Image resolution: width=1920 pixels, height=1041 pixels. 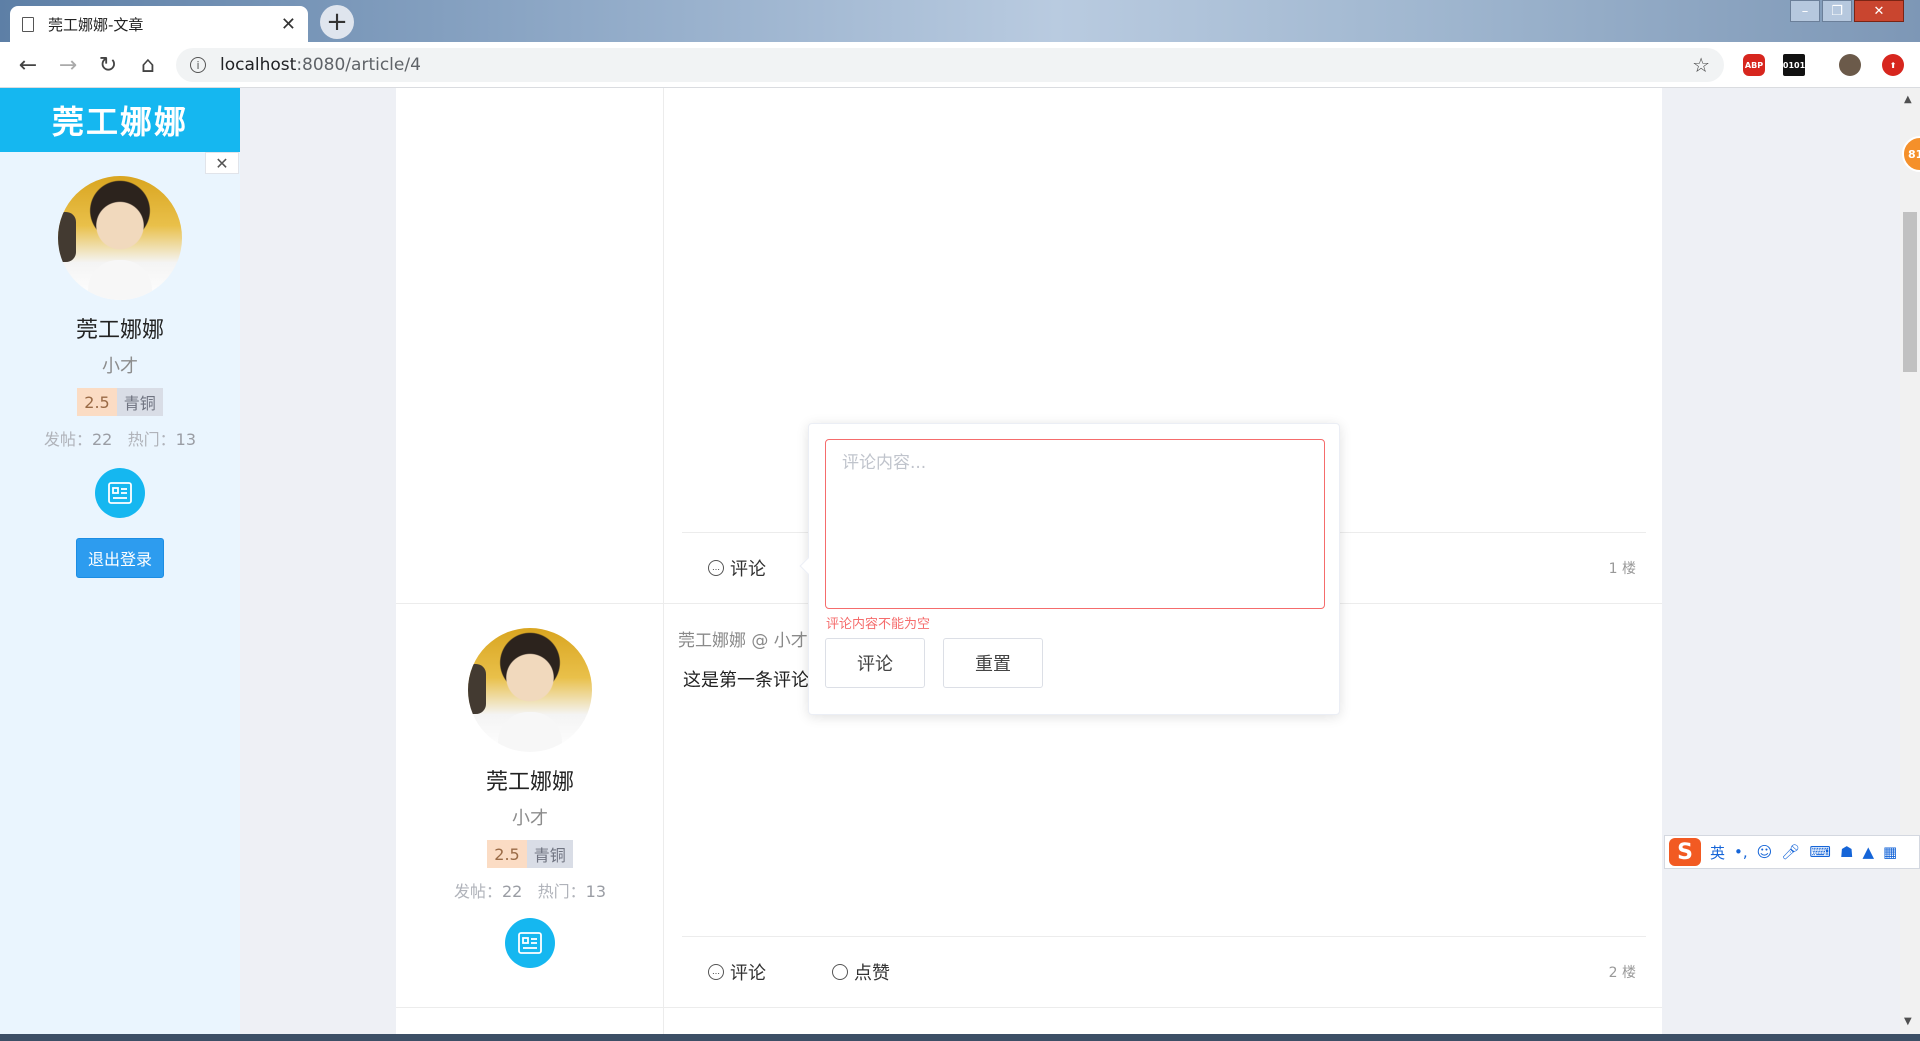 I want to click on like-action-label: 点赞, so click(x=872, y=973).